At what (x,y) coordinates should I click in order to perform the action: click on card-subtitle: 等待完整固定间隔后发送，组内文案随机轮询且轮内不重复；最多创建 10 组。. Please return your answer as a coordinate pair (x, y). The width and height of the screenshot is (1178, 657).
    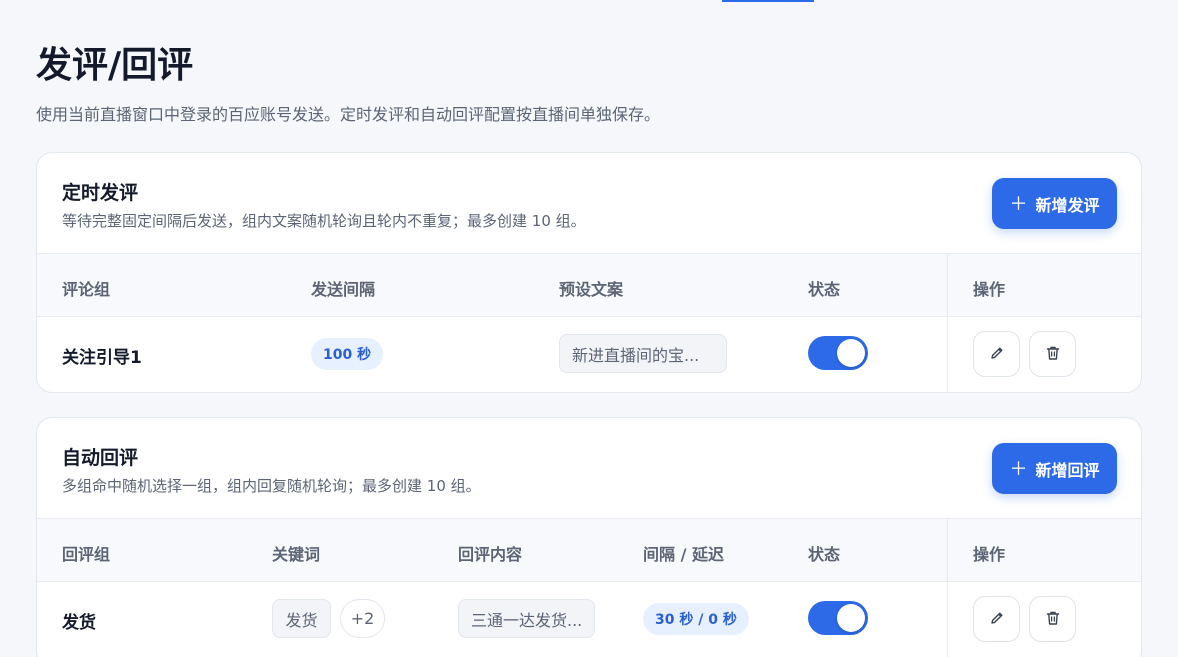
    Looking at the image, I should click on (324, 221).